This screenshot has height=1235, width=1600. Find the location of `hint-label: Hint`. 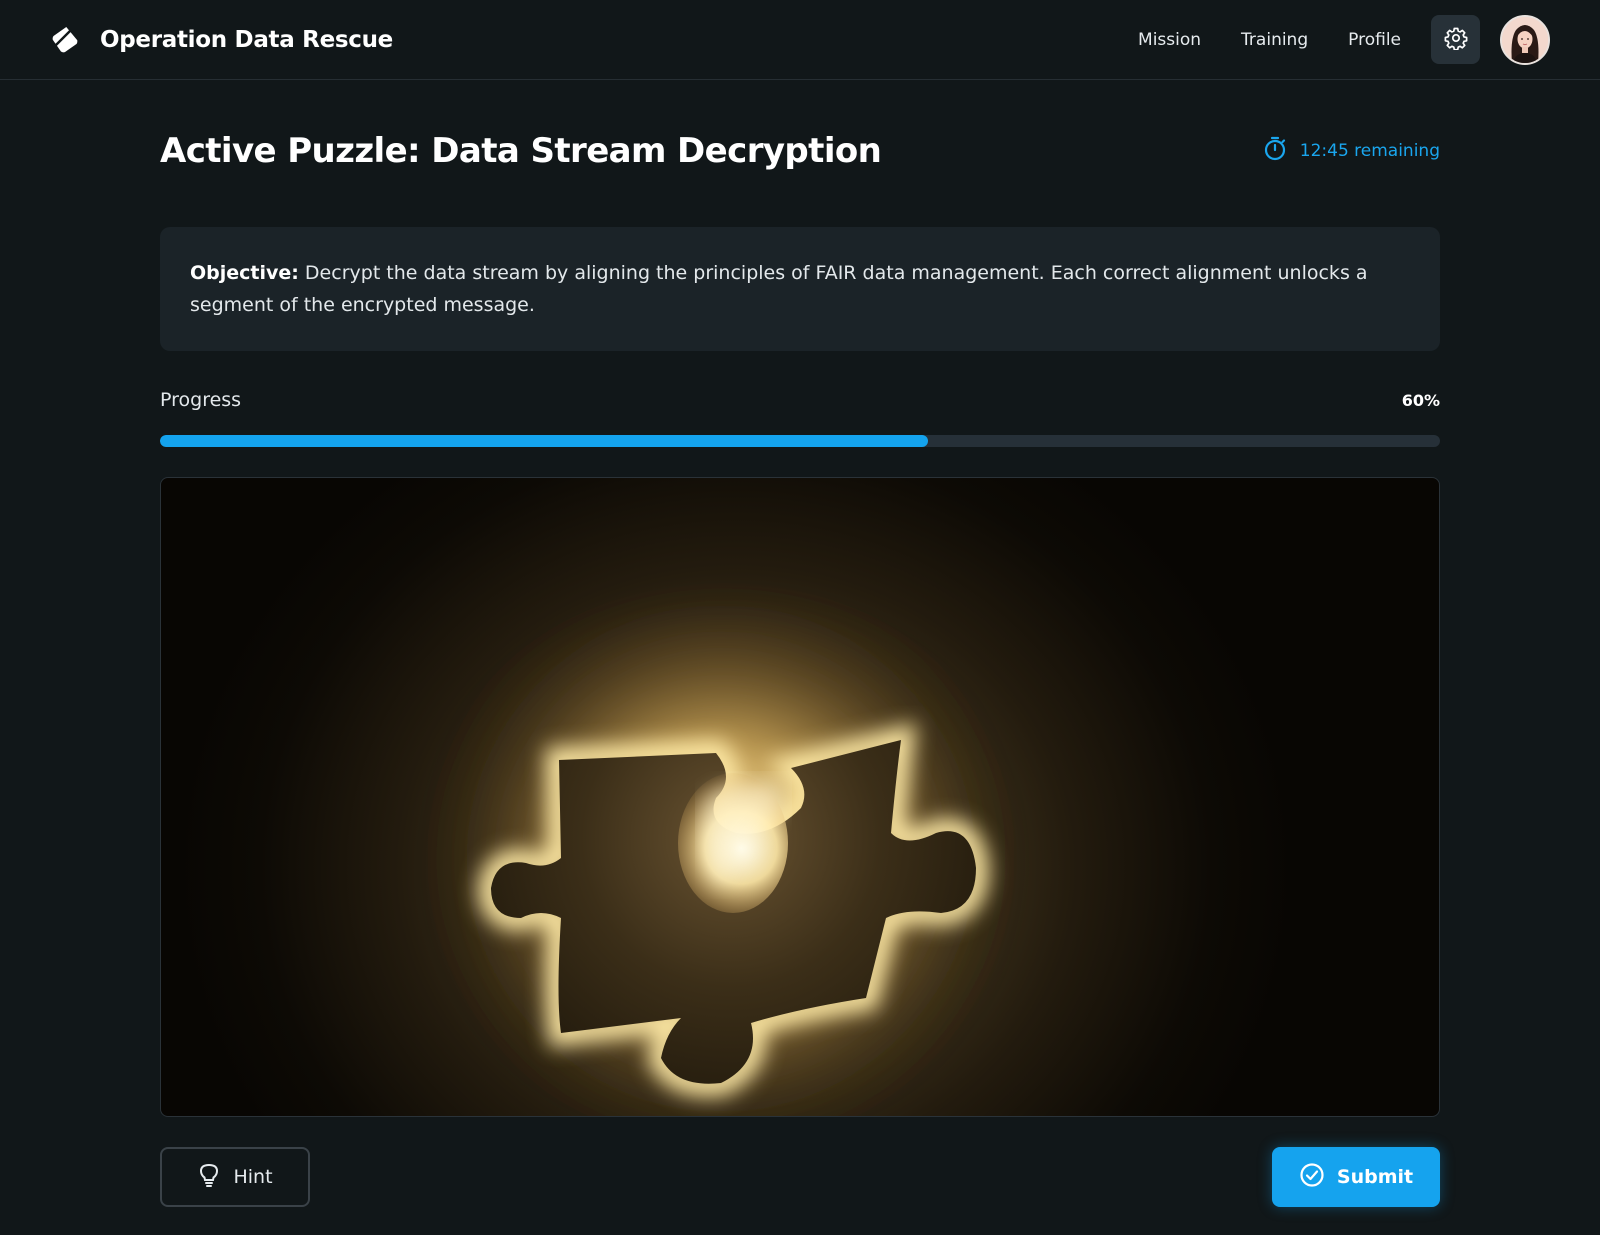

hint-label: Hint is located at coordinates (253, 1177).